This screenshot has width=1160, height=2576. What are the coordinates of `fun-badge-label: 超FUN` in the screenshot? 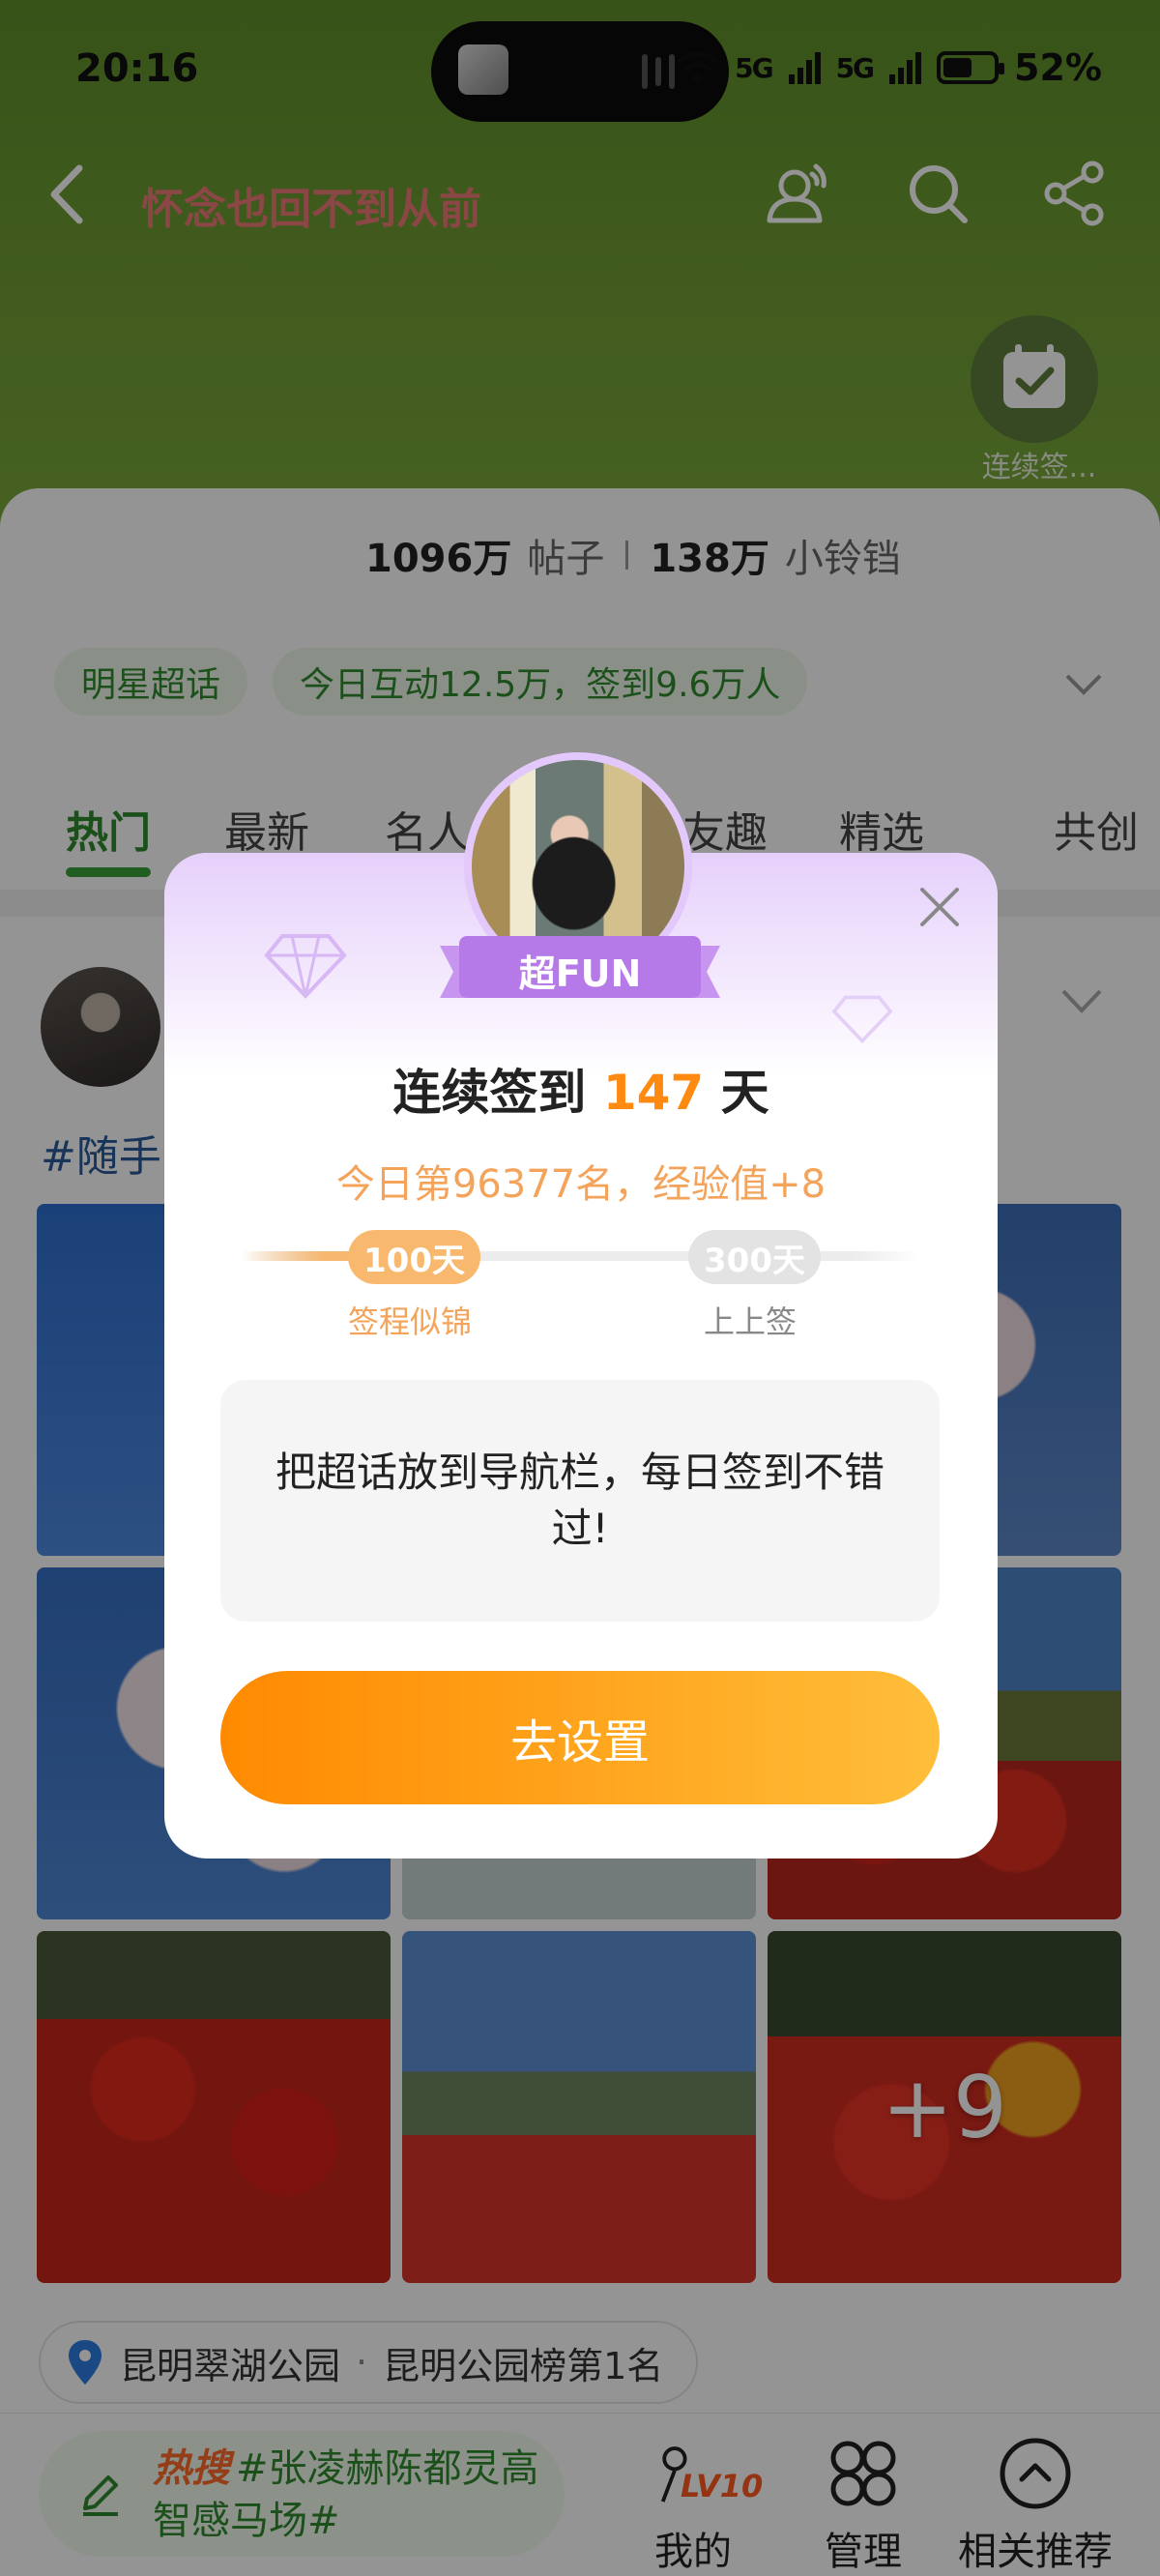 It's located at (580, 973).